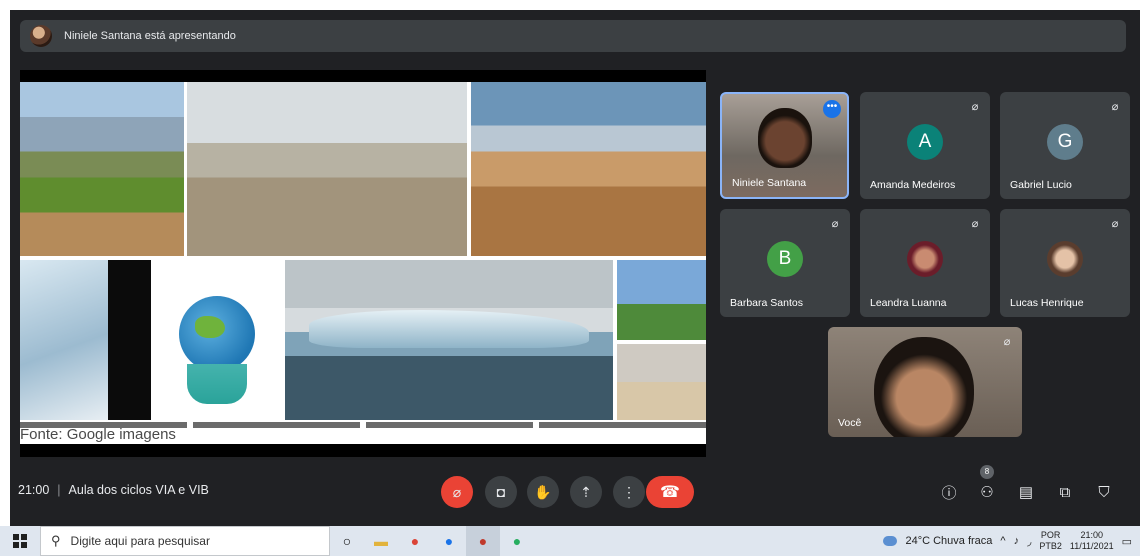 This screenshot has height=556, width=1140. What do you see at coordinates (1029, 541) in the screenshot?
I see `network-icon: ◞` at bounding box center [1029, 541].